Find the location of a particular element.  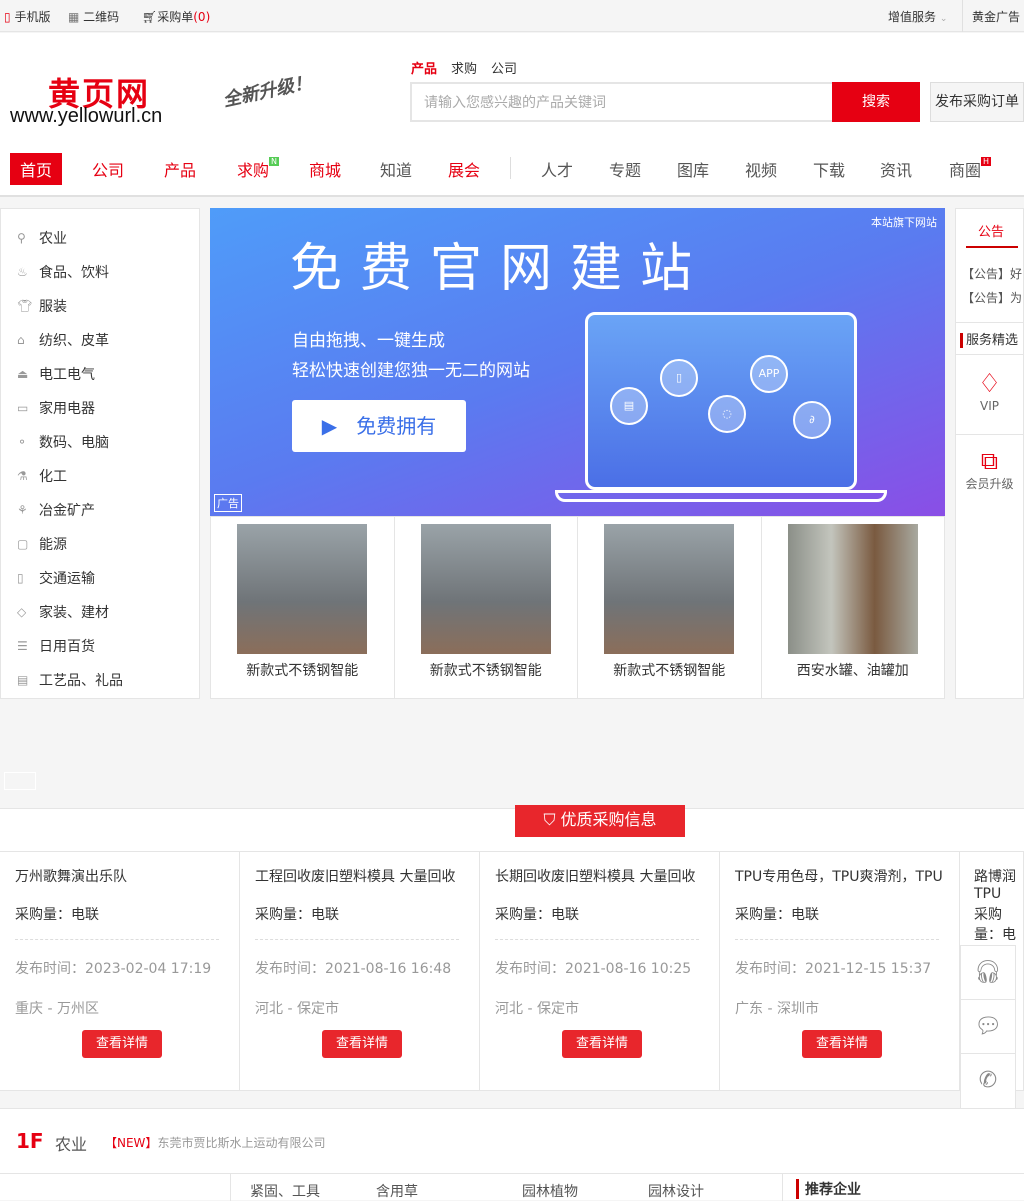

category-item: ⚘ 冶金矿产 is located at coordinates (100, 510).